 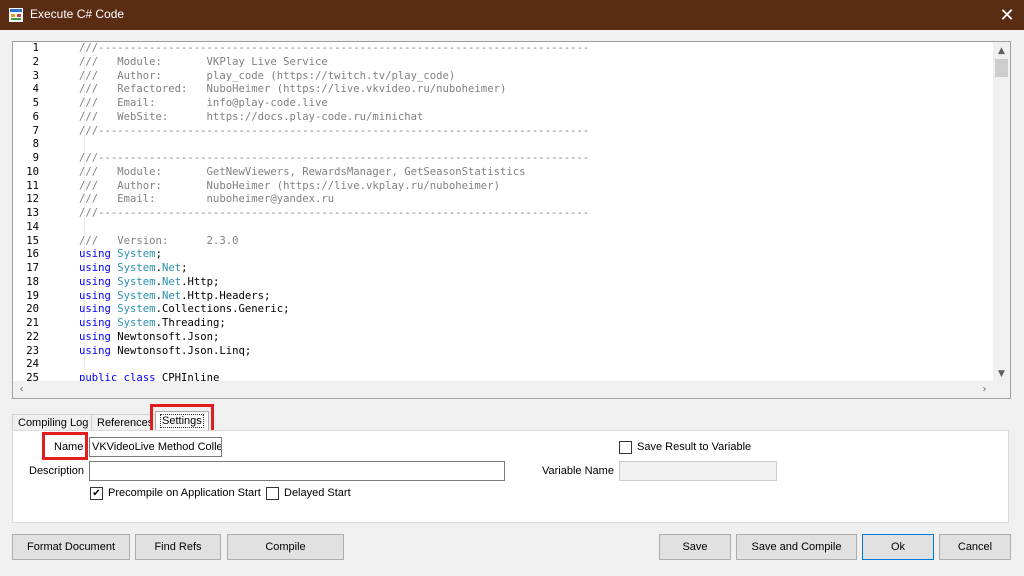 I want to click on scroll-down-icon: ▼, so click(x=1001, y=373).